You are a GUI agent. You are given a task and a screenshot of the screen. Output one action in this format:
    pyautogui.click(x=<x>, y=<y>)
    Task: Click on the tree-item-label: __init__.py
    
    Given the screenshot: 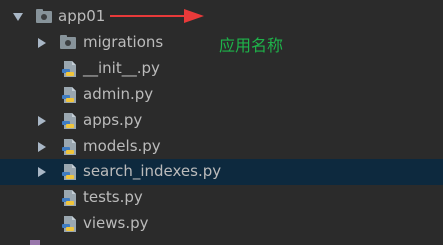 What is the action you would take?
    pyautogui.click(x=121, y=68)
    